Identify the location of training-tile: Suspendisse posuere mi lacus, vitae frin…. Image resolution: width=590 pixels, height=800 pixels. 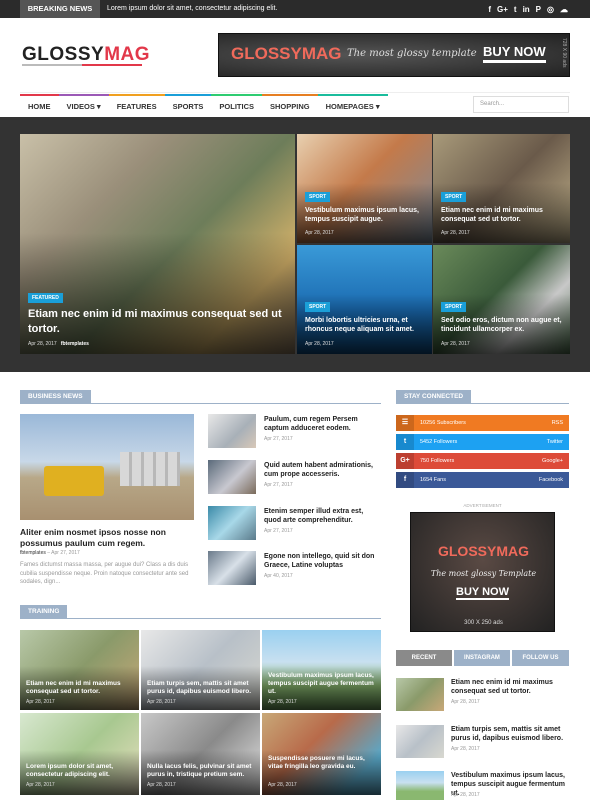
(321, 754).